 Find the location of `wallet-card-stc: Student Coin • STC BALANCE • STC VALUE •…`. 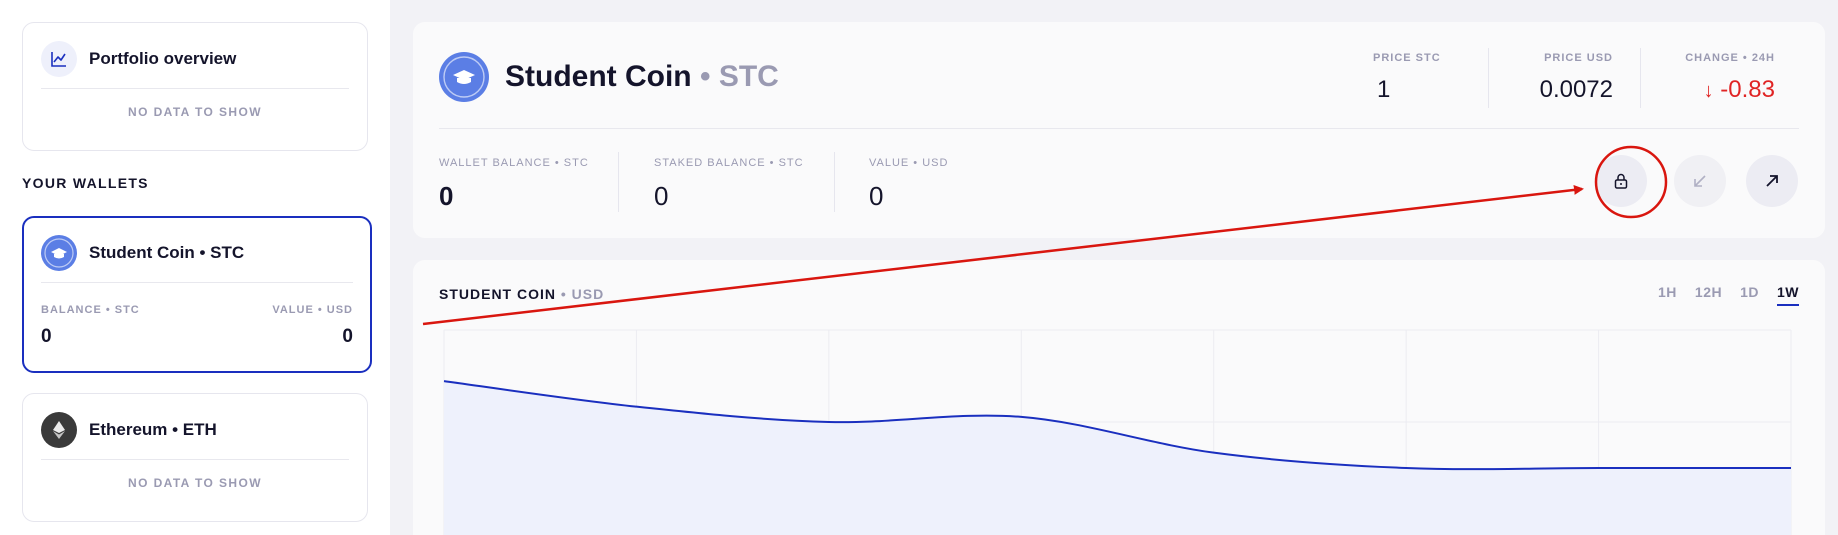

wallet-card-stc: Student Coin • STC BALANCE • STC VALUE •… is located at coordinates (197, 294).